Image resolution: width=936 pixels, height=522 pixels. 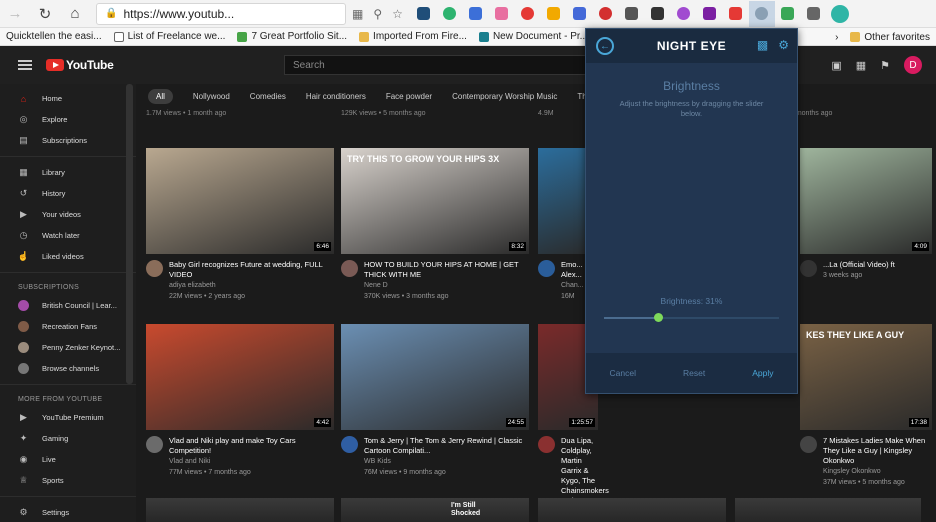 I want to click on apply-button: Apply, so click(x=762, y=373).